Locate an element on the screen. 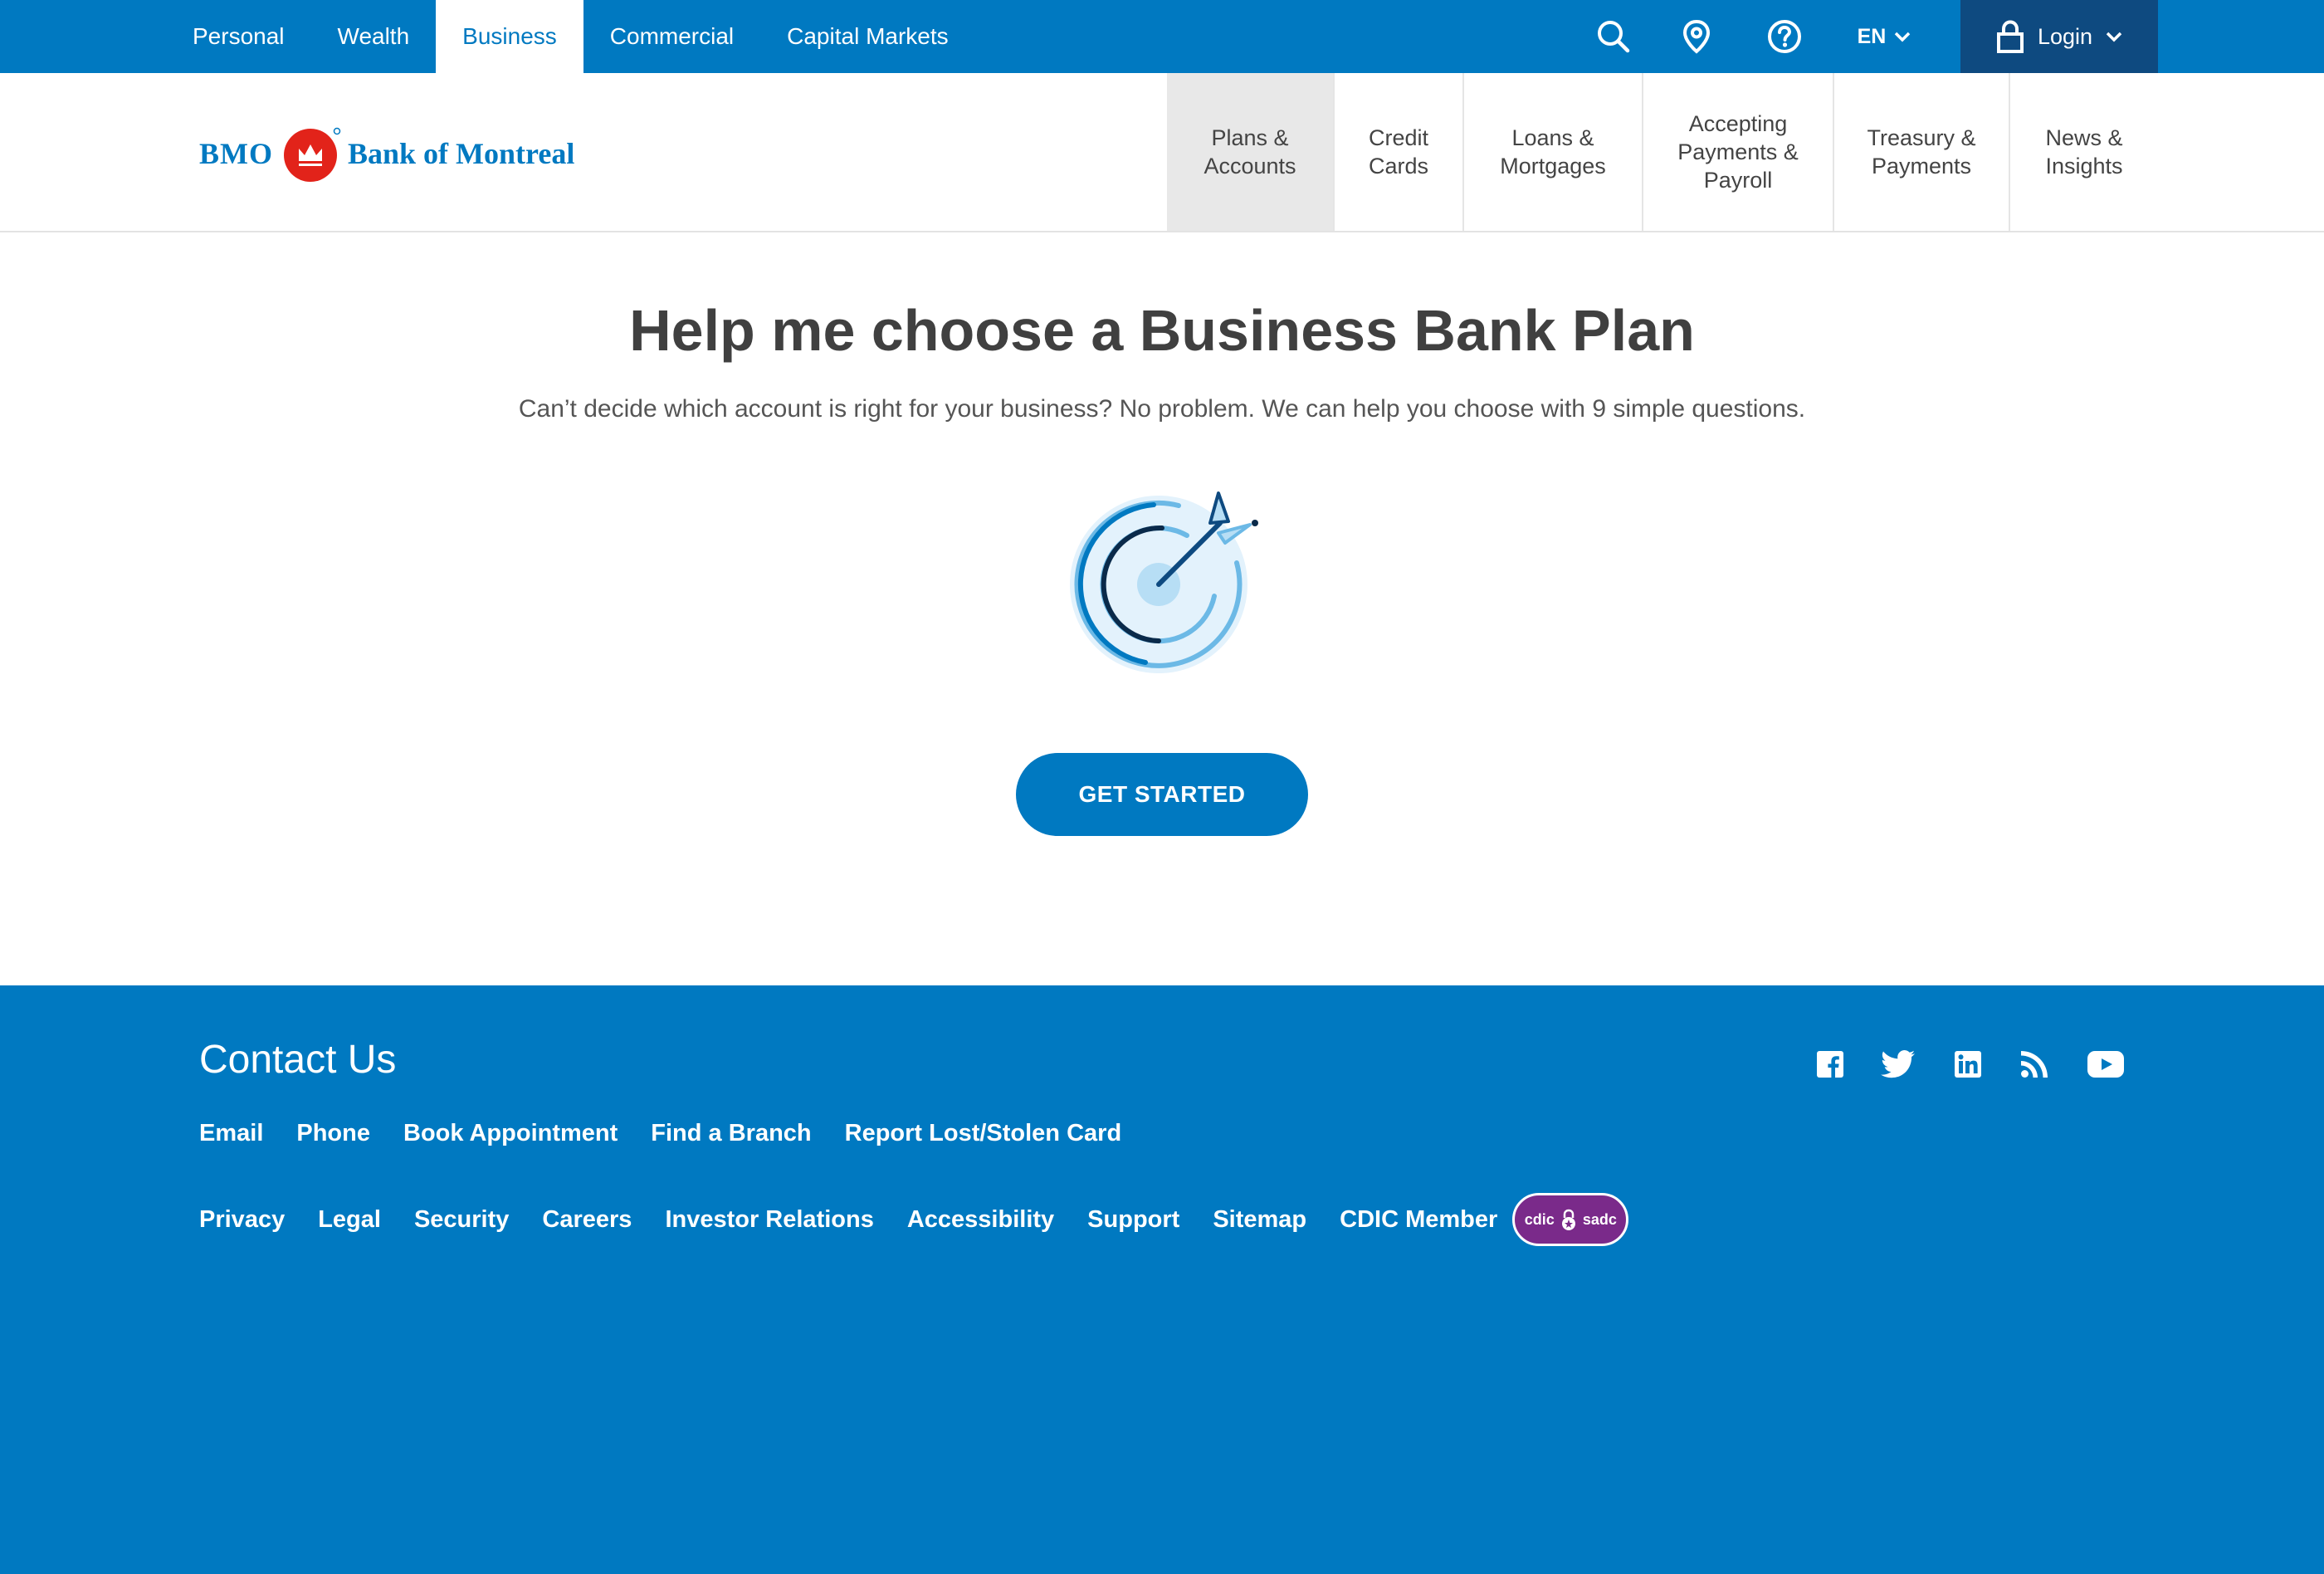 The image size is (2324, 1574). language-label: EN is located at coordinates (1872, 36).